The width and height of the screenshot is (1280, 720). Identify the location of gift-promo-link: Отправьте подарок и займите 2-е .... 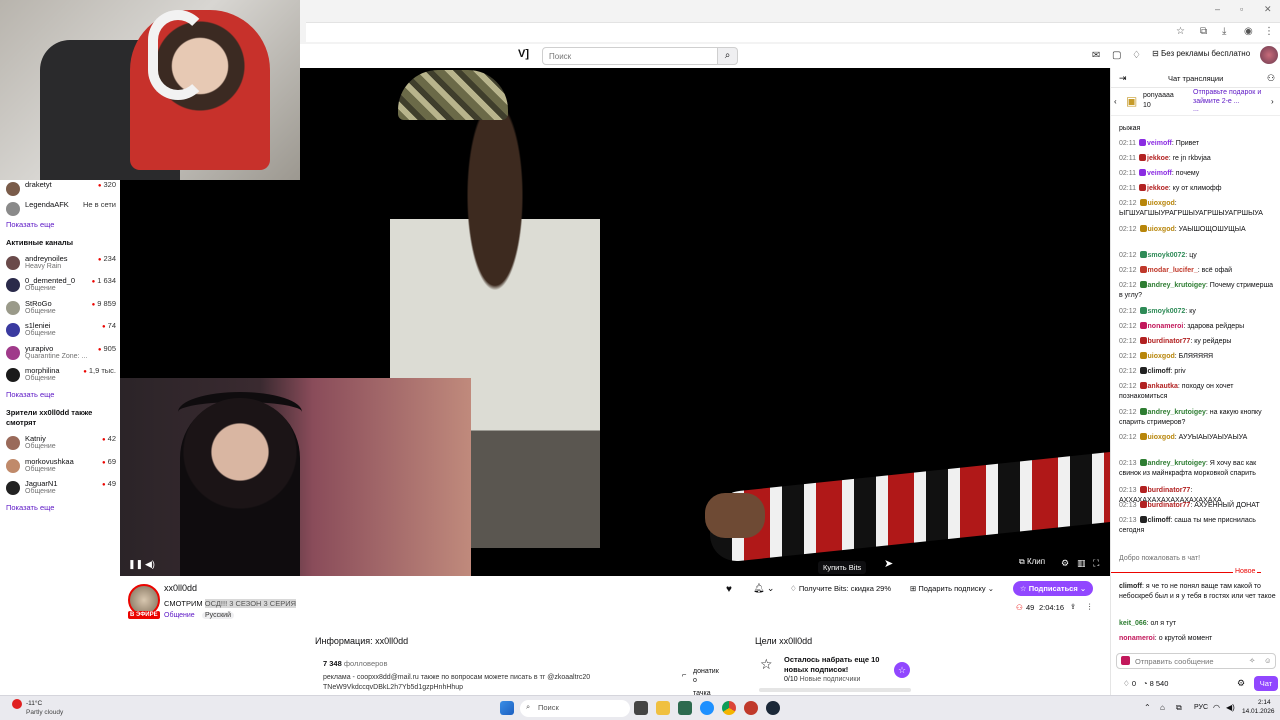
(1230, 97).